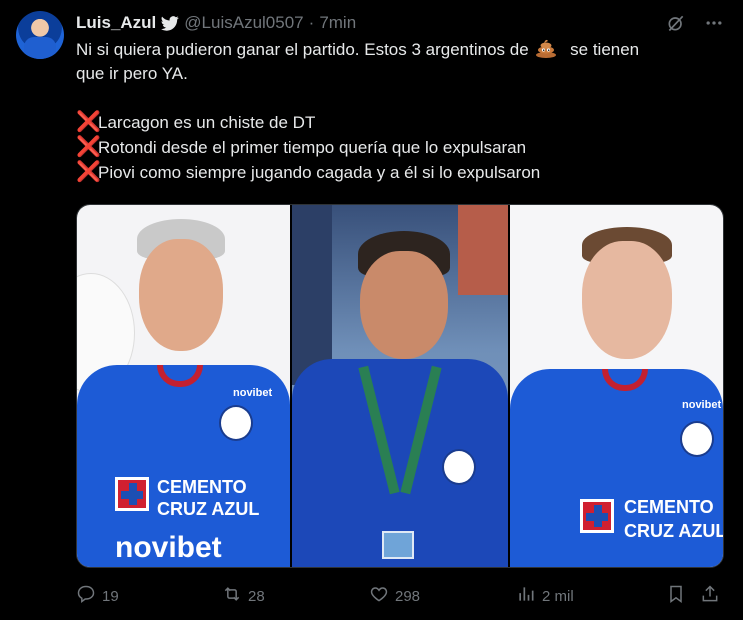  What do you see at coordinates (97, 596) in the screenshot?
I see `reply-button: 19` at bounding box center [97, 596].